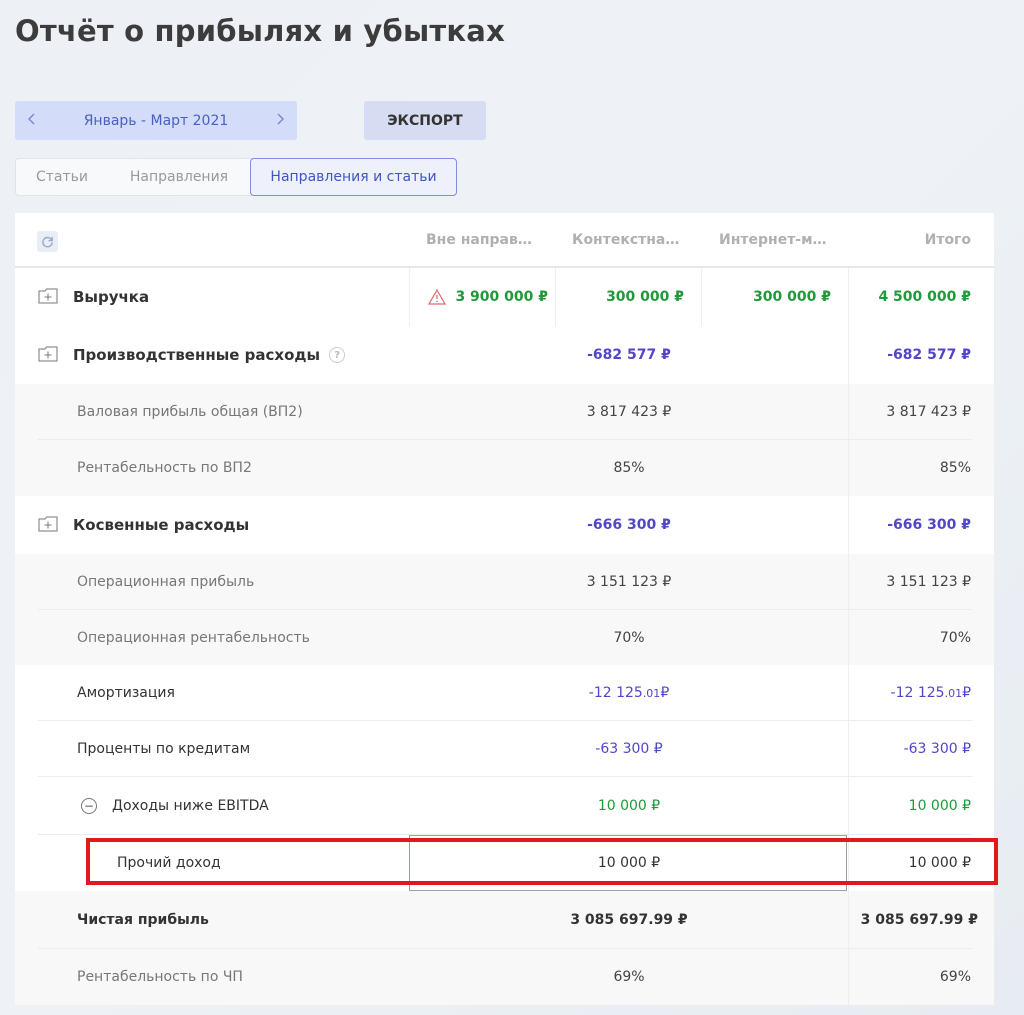 Image resolution: width=1024 pixels, height=1015 pixels. I want to click on cell-indirect-value: -666 300 ₽, so click(629, 525).